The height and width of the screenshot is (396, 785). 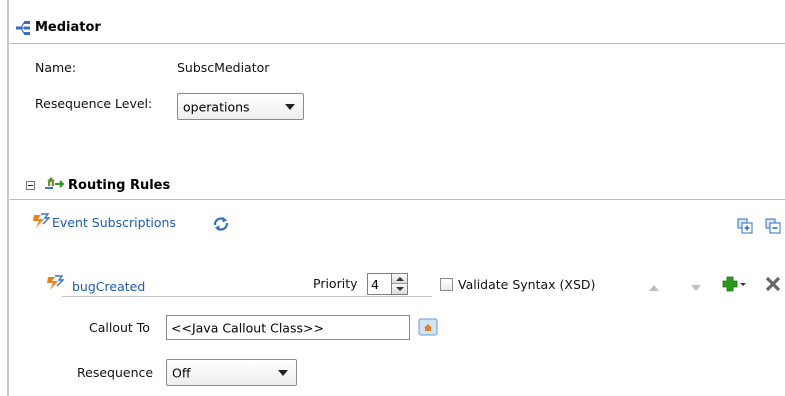 What do you see at coordinates (696, 288) in the screenshot?
I see `move-down-icon` at bounding box center [696, 288].